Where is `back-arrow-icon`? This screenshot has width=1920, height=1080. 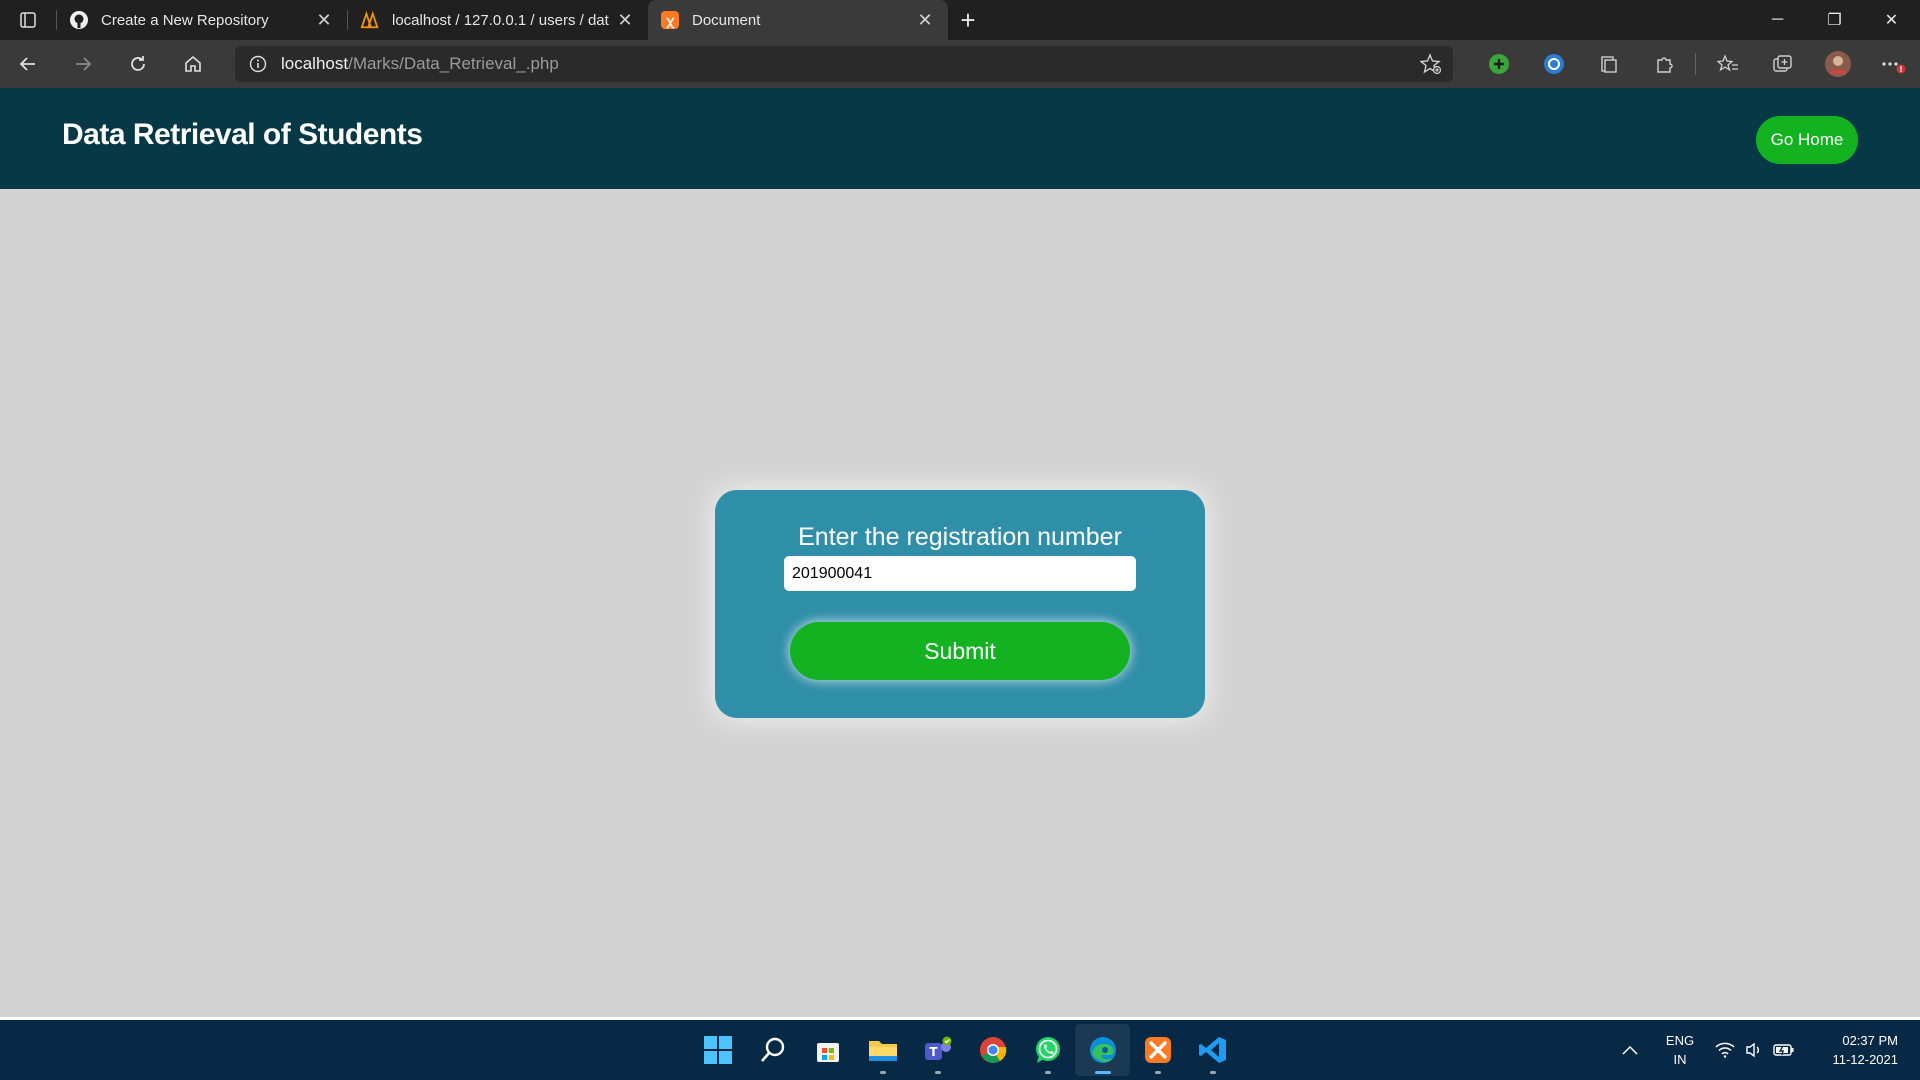 back-arrow-icon is located at coordinates (27, 64).